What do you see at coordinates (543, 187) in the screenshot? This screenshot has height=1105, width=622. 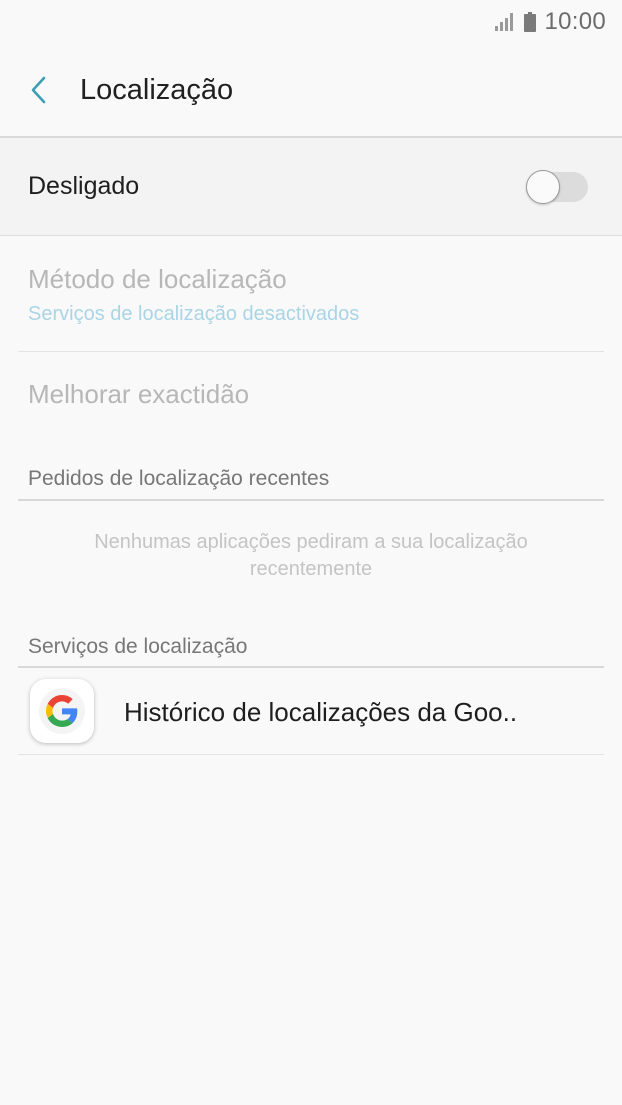 I see `switch-thumb` at bounding box center [543, 187].